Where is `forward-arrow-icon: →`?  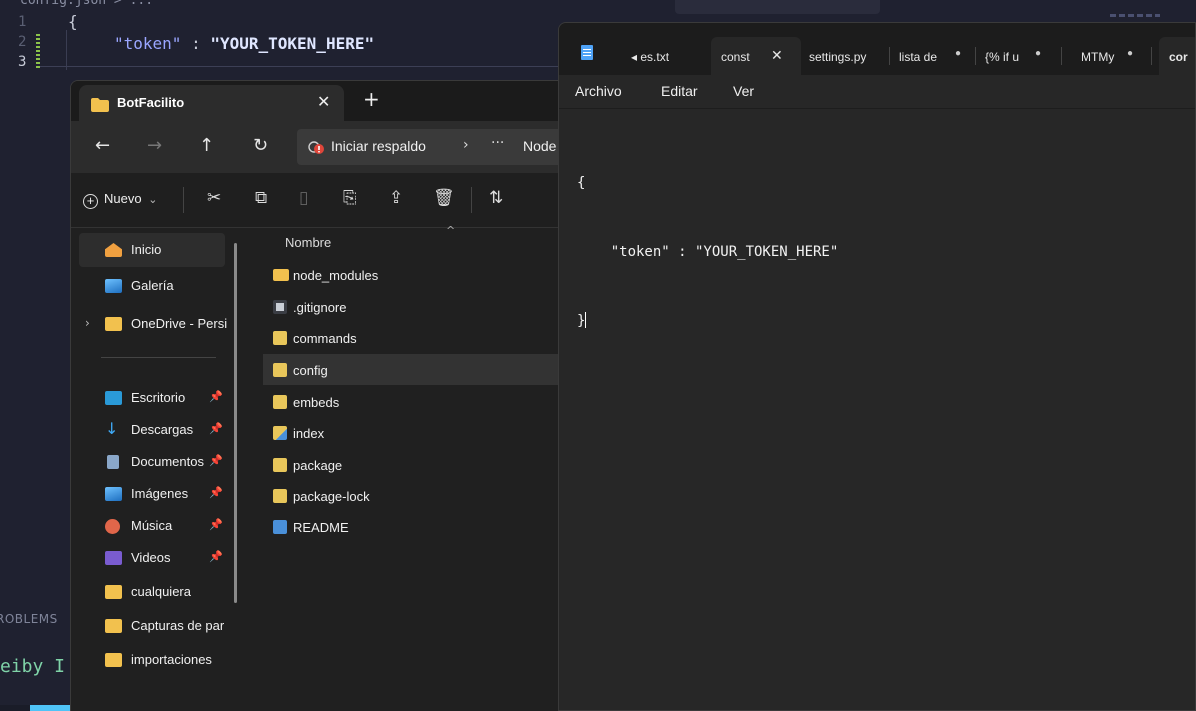
forward-arrow-icon: → is located at coordinates (154, 145).